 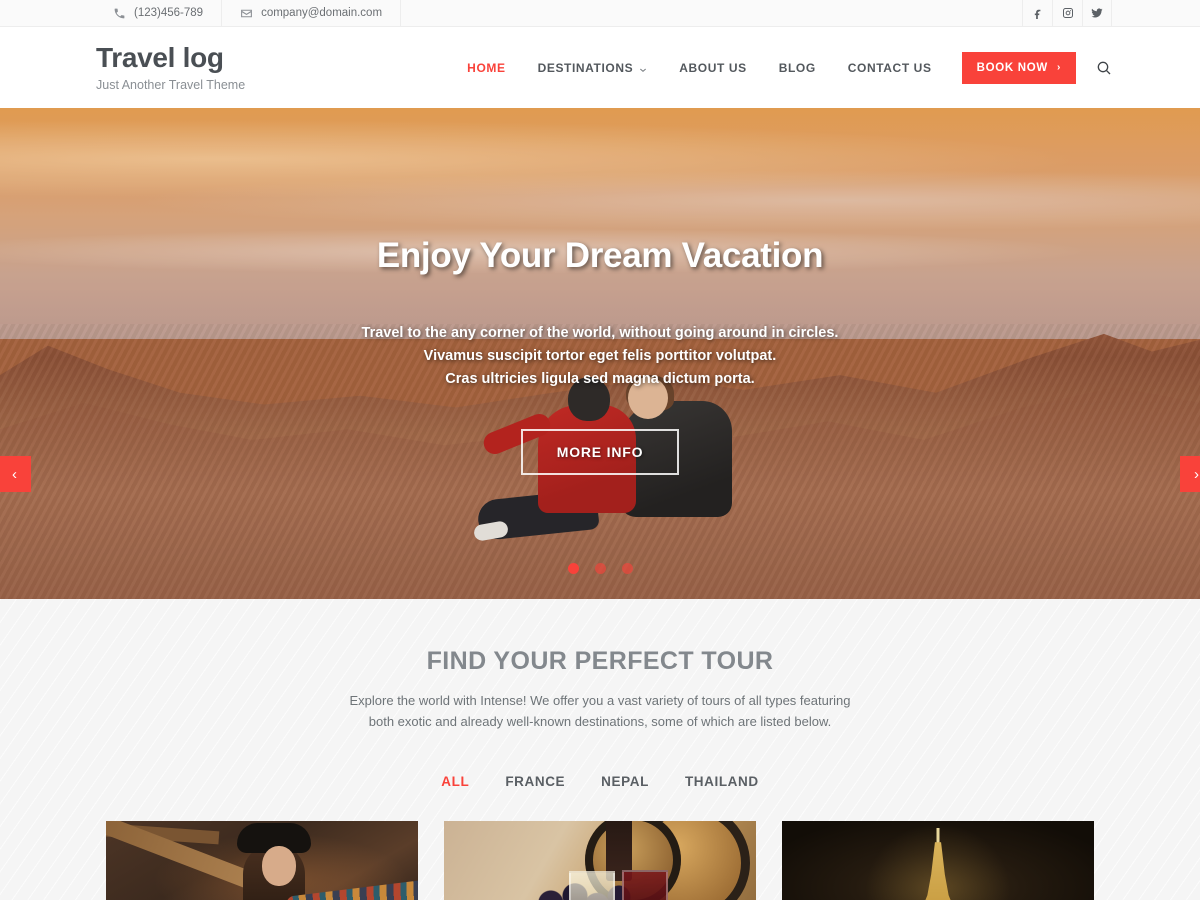 I want to click on tour-filter-tabs: ALL FRANCE NEPAL THAILAND, so click(x=600, y=781).